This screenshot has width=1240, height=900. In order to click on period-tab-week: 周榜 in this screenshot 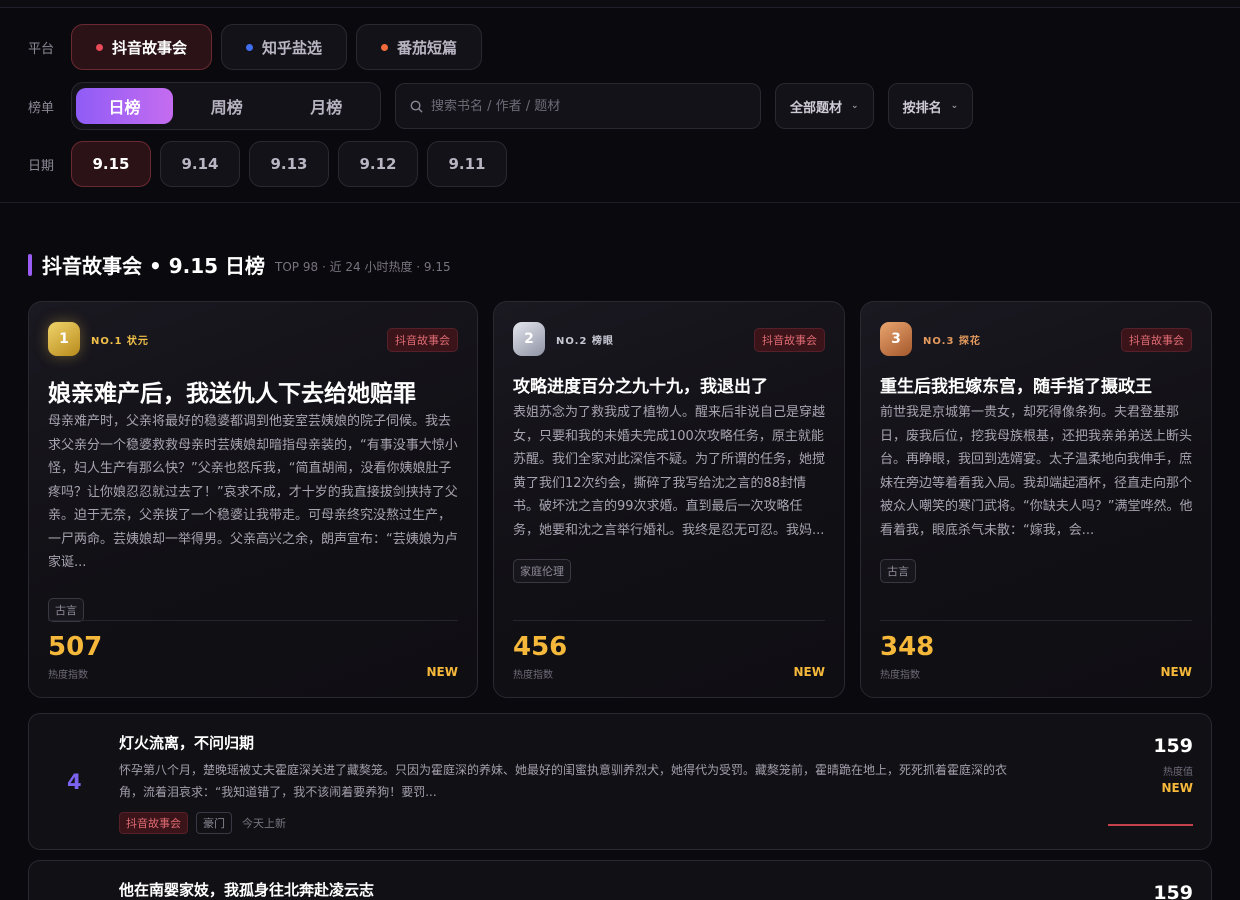, I will do `click(227, 106)`.